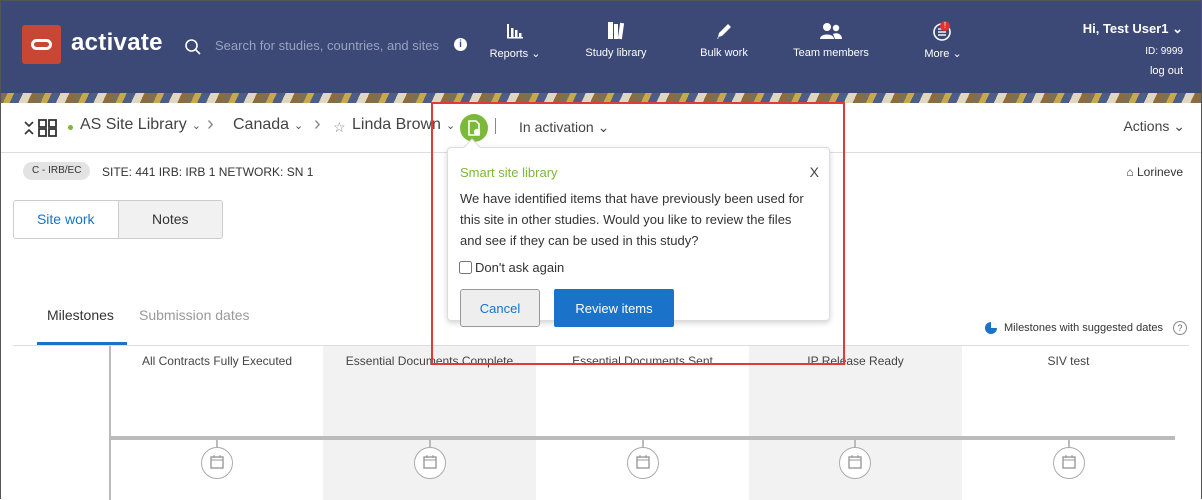 The image size is (1202, 500). Describe the element at coordinates (616, 42) in the screenshot. I see `nav-study-library: Study library` at that location.